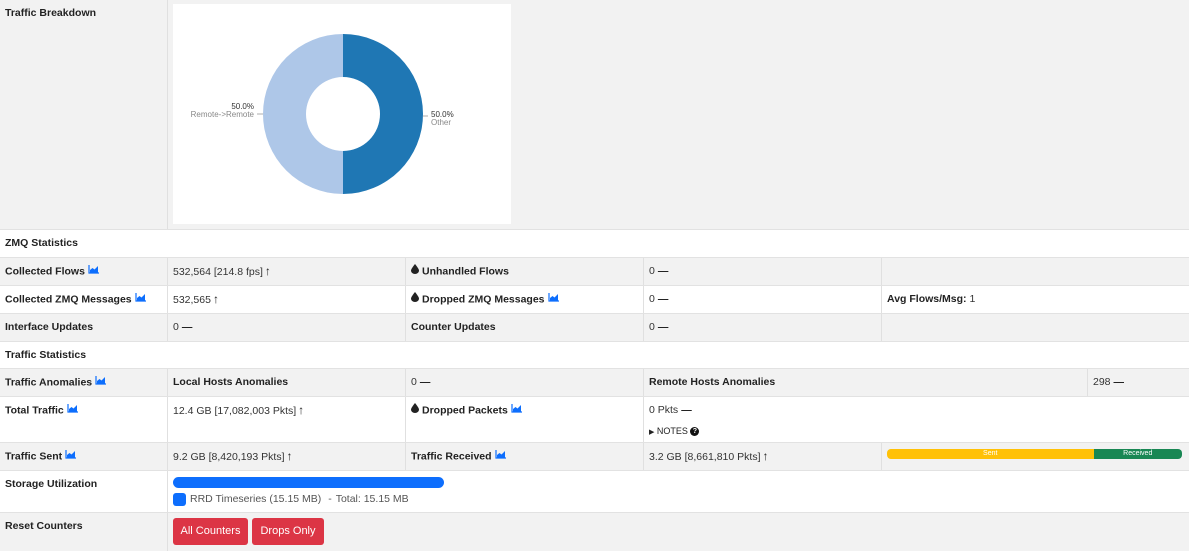  What do you see at coordinates (712, 382) in the screenshot?
I see `remote-hosts-anomalies-label: Remote Hosts Anomalies` at bounding box center [712, 382].